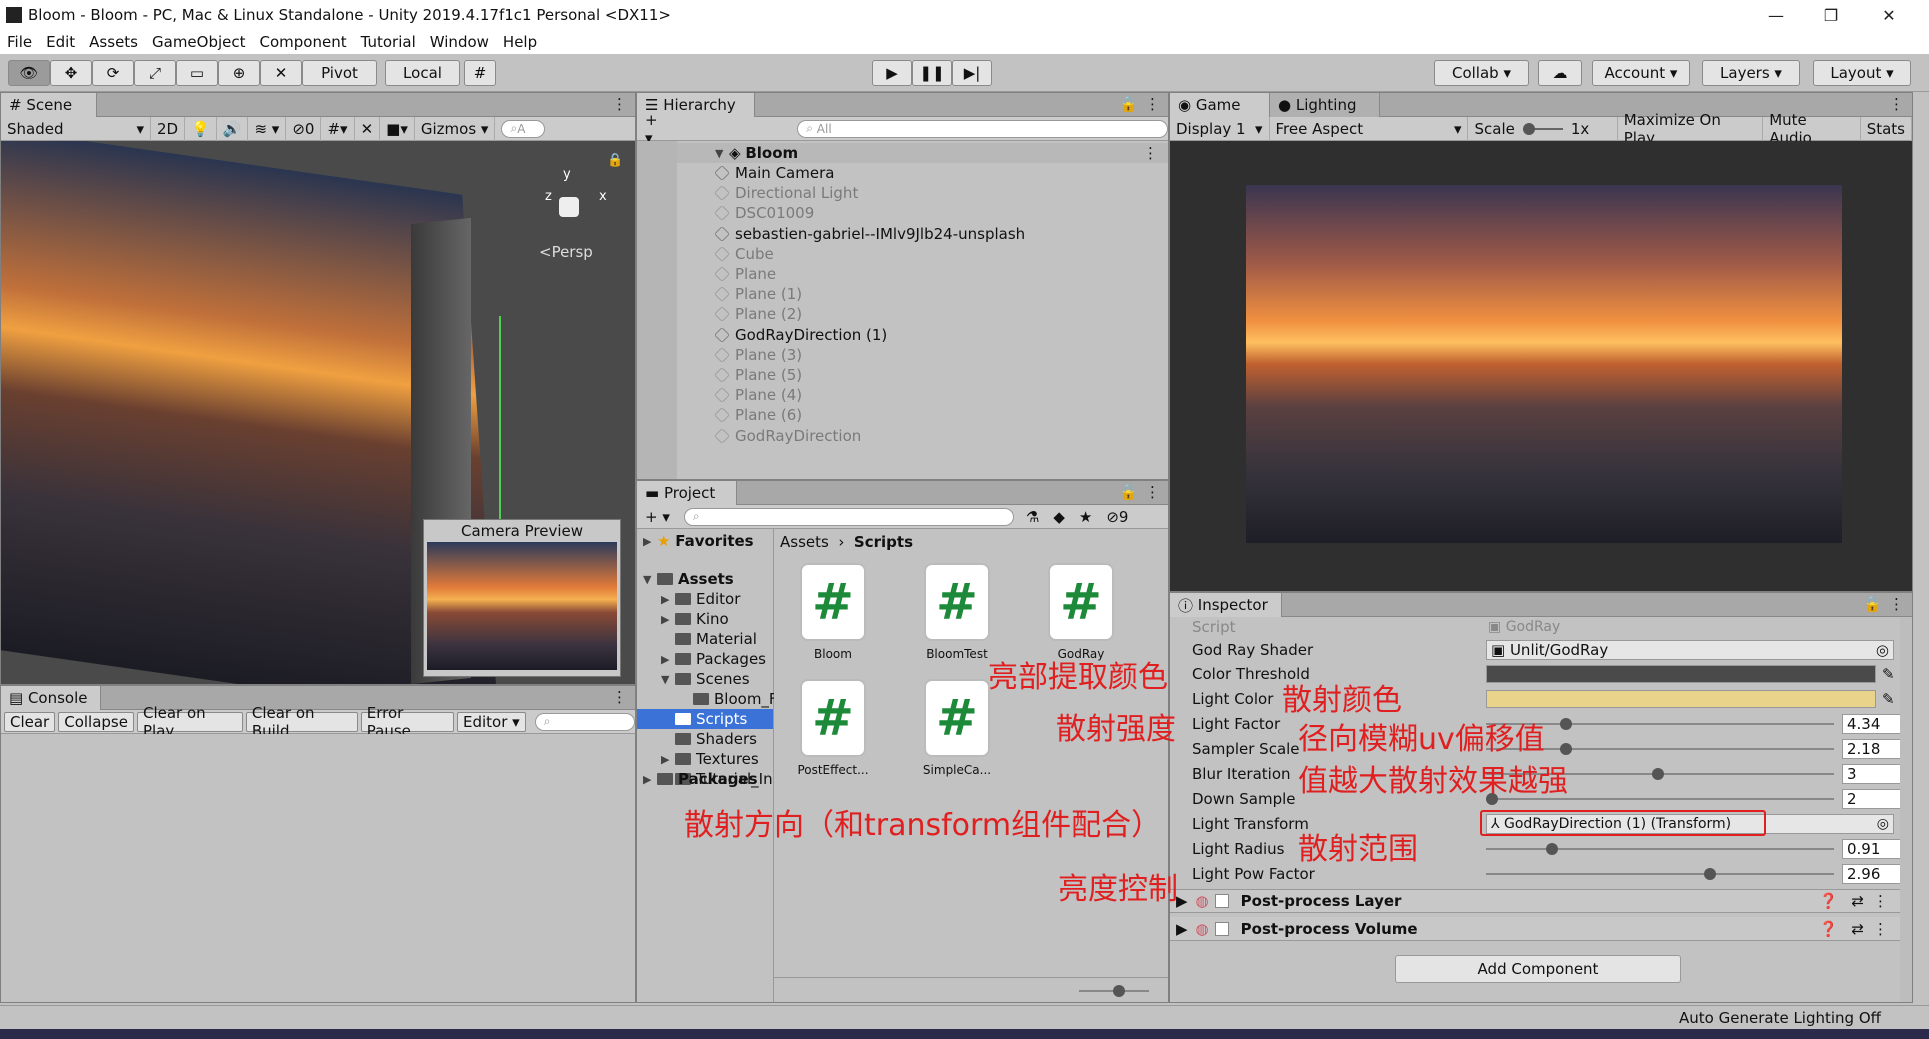 This screenshot has width=1929, height=1039. Describe the element at coordinates (1226, 605) in the screenshot. I see `tab-inspector: ⓘ Inspector` at that location.